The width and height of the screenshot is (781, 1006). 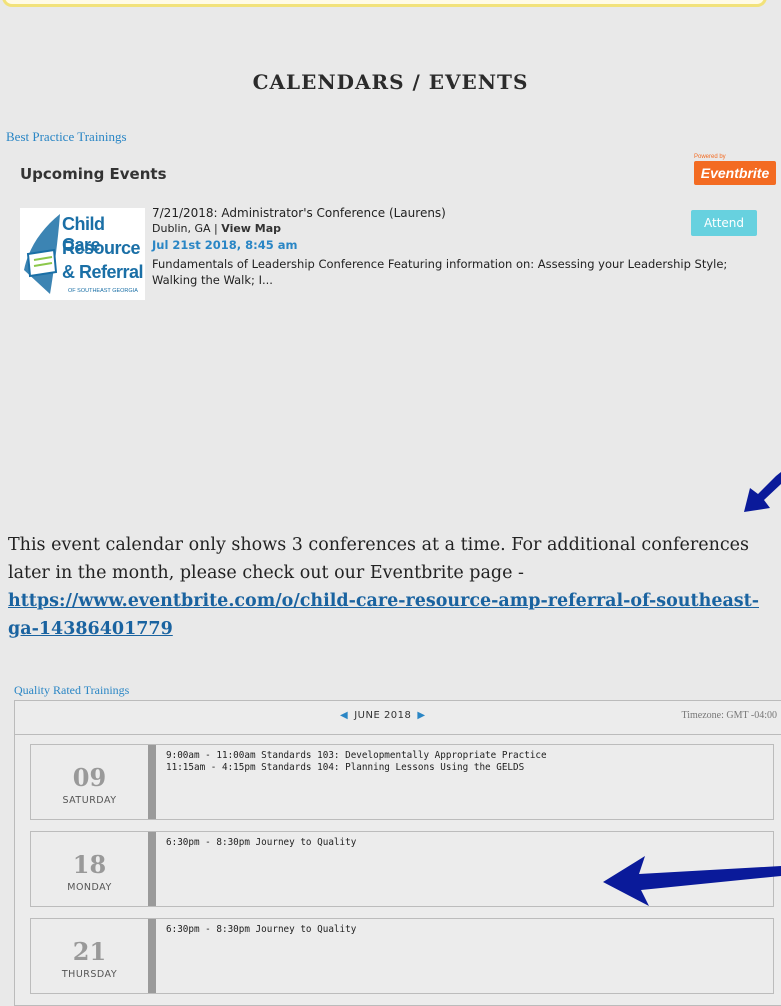 What do you see at coordinates (93, 174) in the screenshot?
I see `upcoming-events-heading: Upcoming Events` at bounding box center [93, 174].